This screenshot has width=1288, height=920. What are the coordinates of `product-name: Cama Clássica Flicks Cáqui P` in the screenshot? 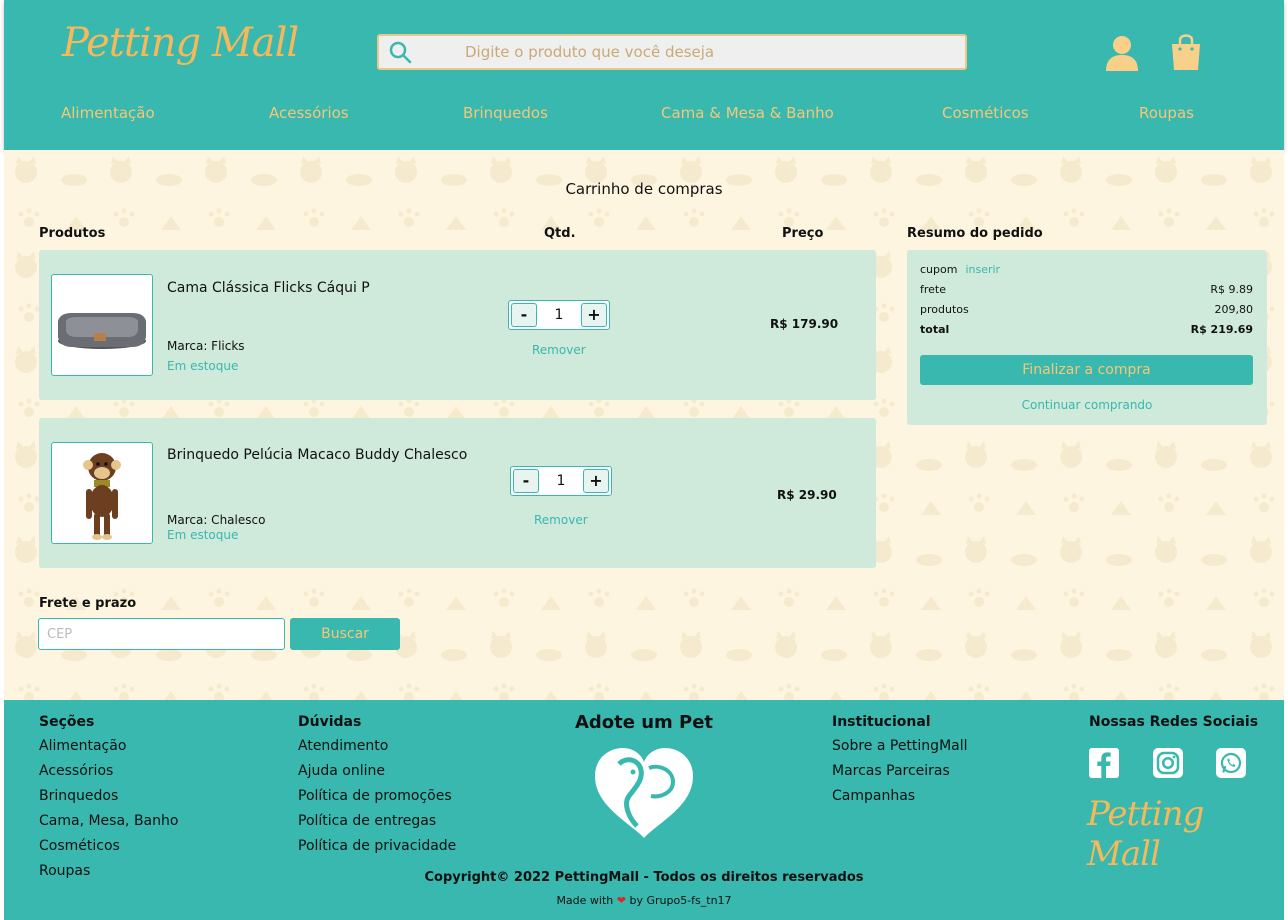 It's located at (268, 288).